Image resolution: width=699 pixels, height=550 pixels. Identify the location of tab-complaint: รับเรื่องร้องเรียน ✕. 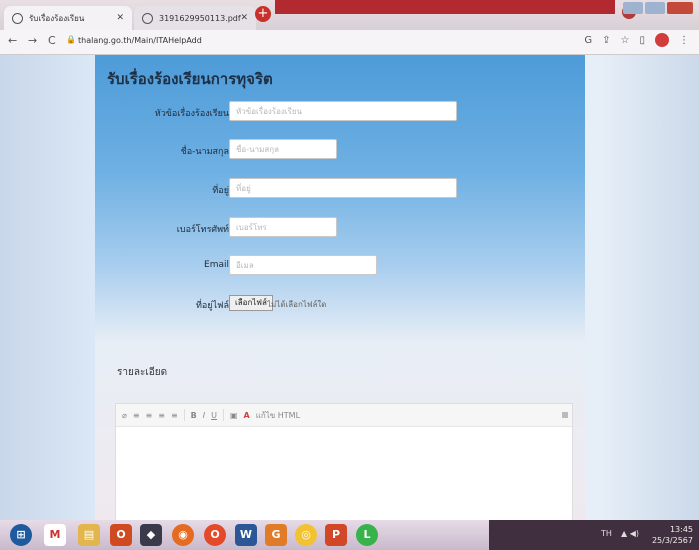
(68, 18).